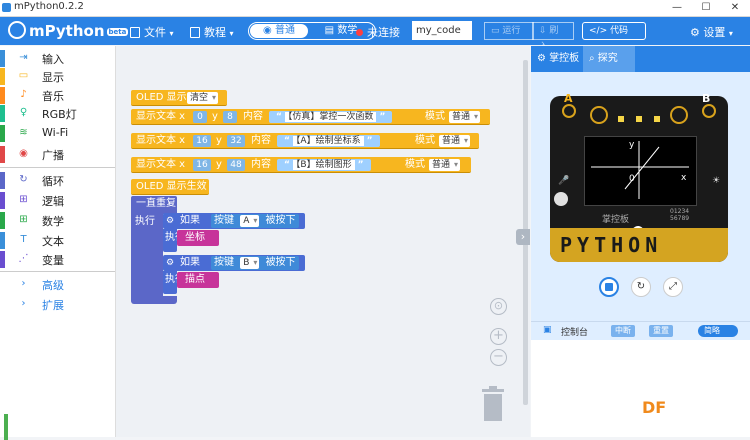  Describe the element at coordinates (57, 200) in the screenshot. I see `category-logic: ⊞ 逻辑` at that location.